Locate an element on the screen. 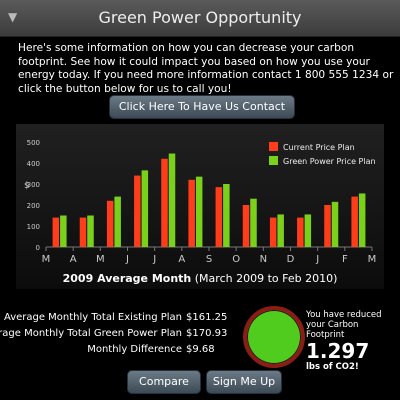  y-axis-label: $ is located at coordinates (27, 186).